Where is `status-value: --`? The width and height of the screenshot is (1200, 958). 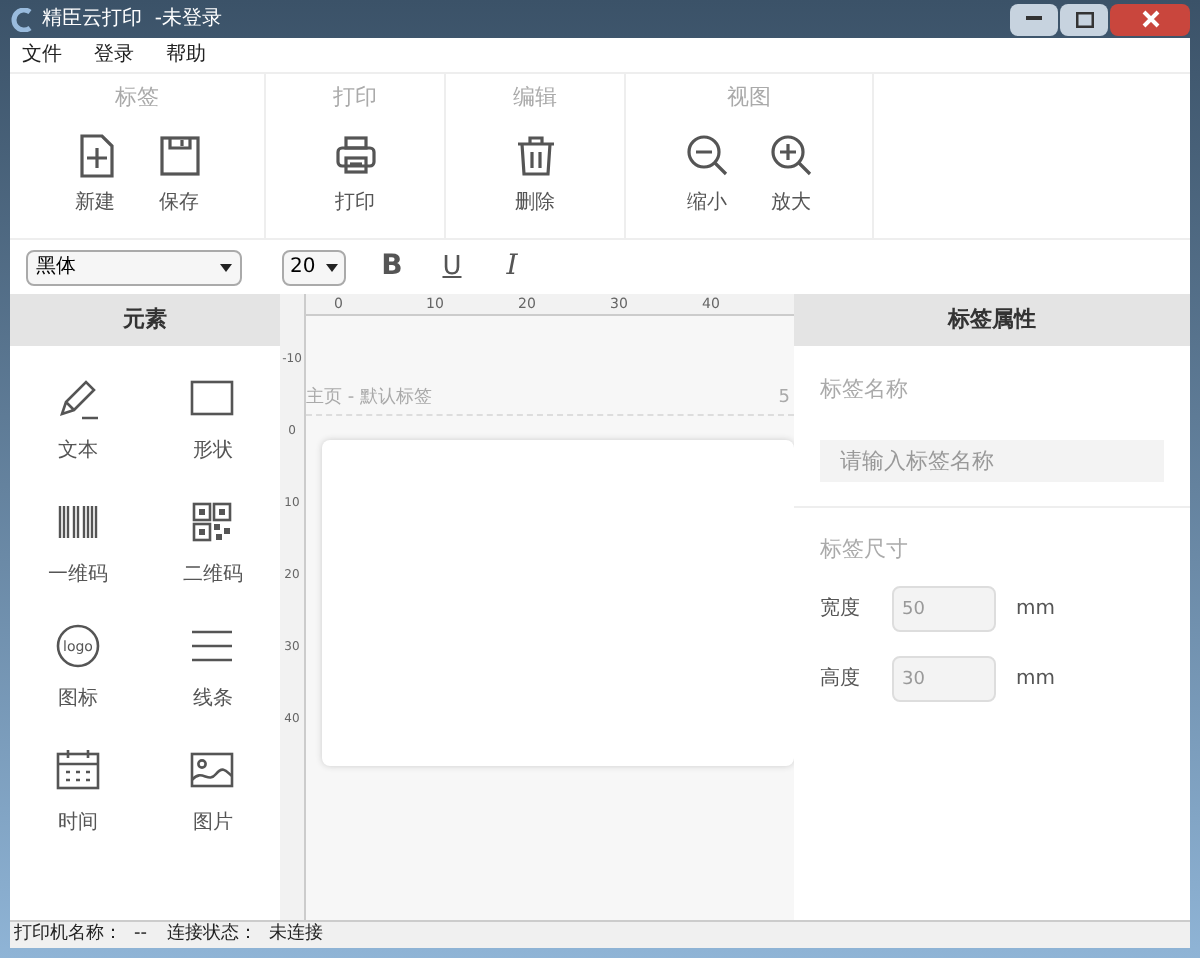 status-value: -- is located at coordinates (140, 934).